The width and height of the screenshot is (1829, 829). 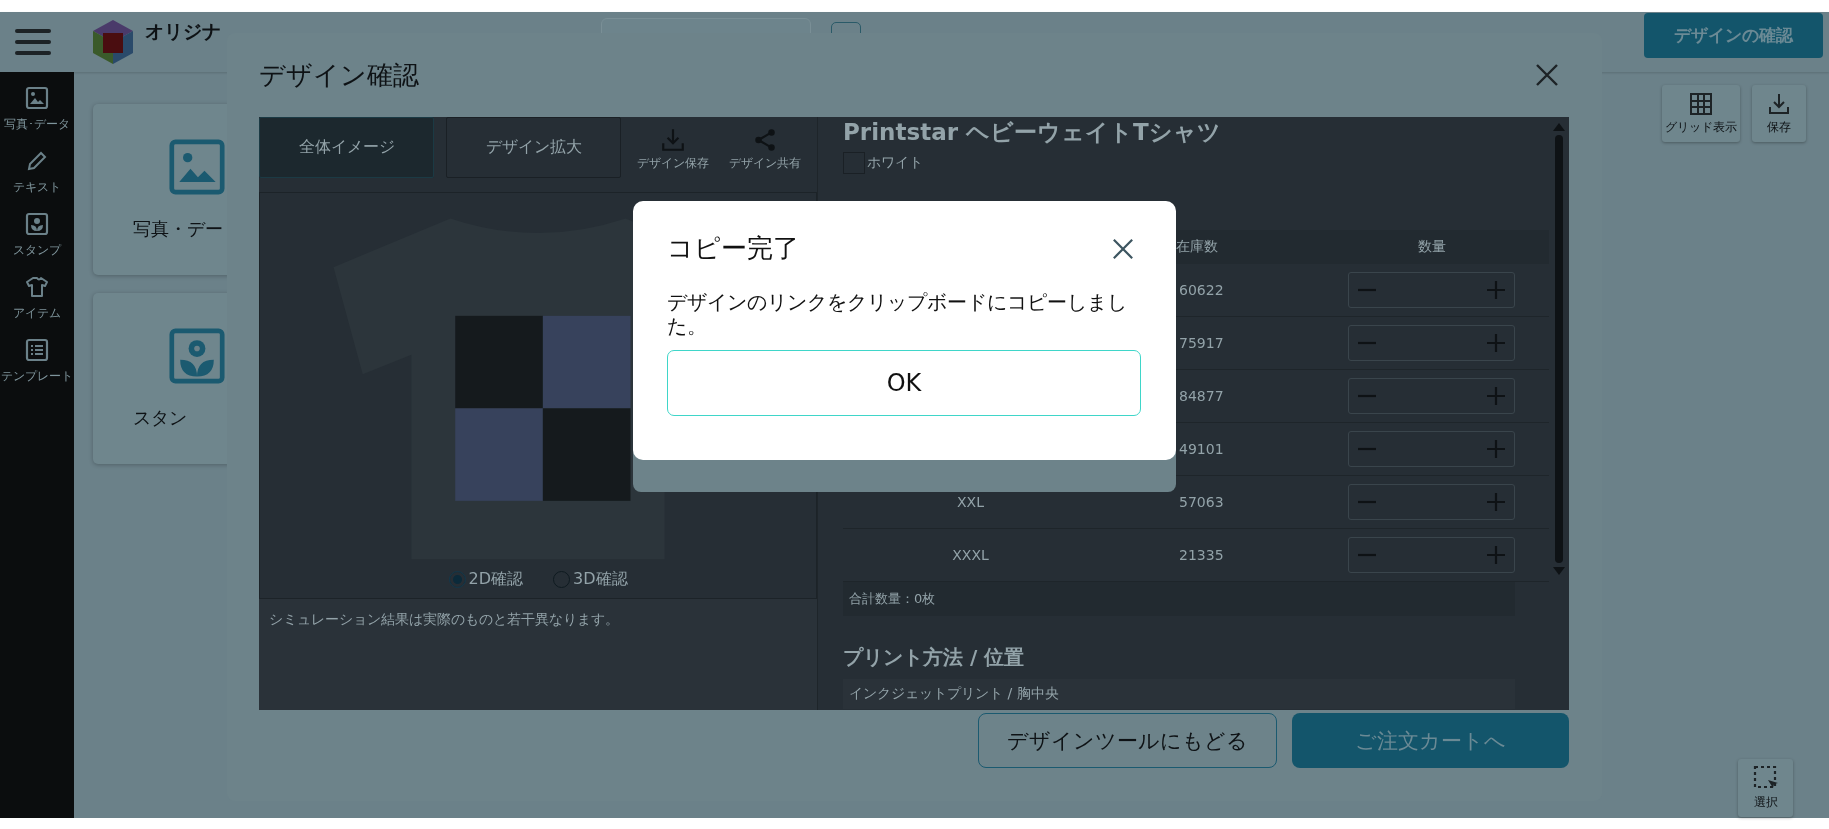 What do you see at coordinates (1559, 571) in the screenshot?
I see `scroll-down-icon` at bounding box center [1559, 571].